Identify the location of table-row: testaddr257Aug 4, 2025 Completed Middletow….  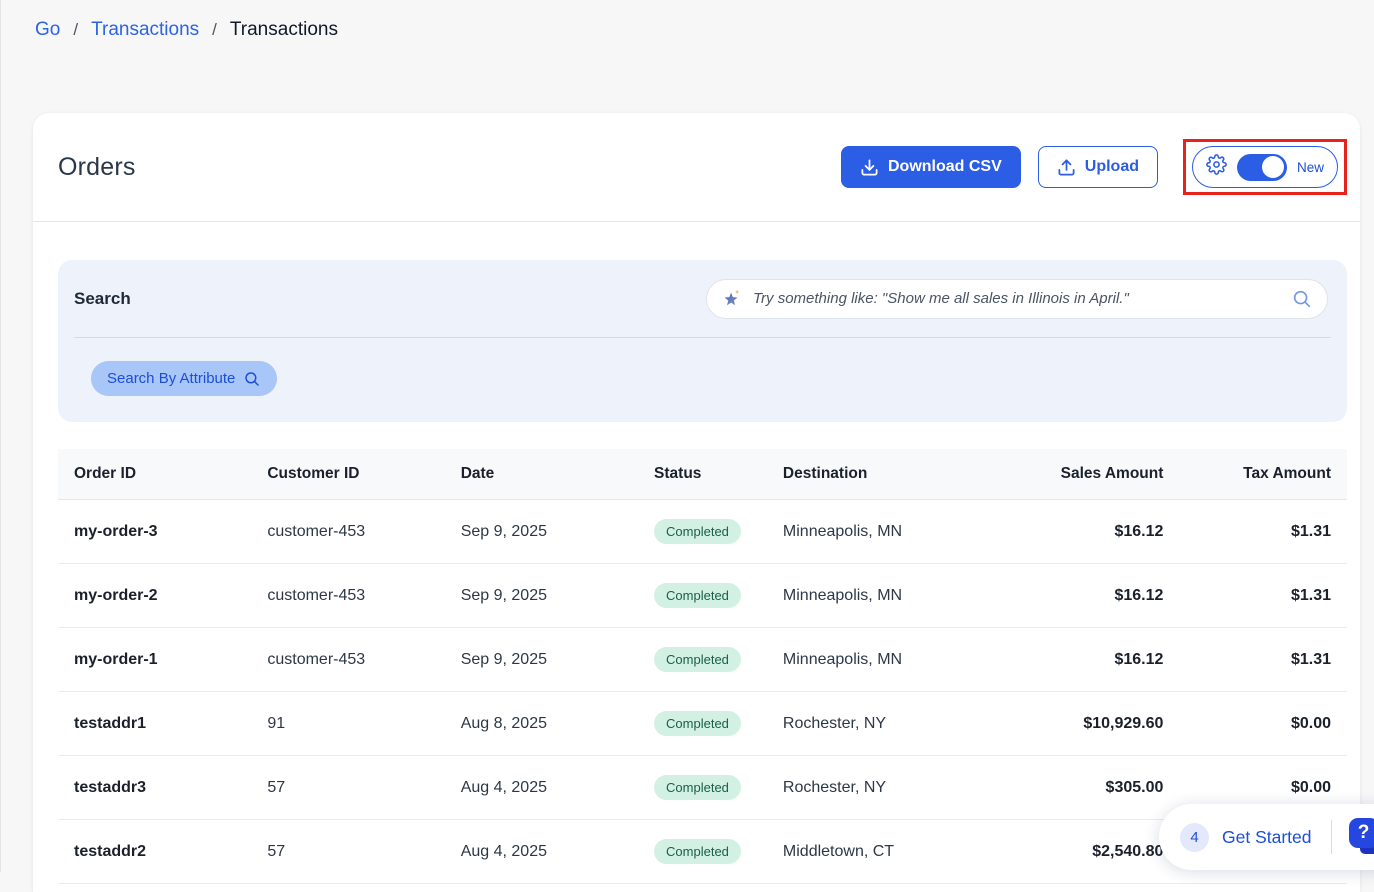
(702, 852).